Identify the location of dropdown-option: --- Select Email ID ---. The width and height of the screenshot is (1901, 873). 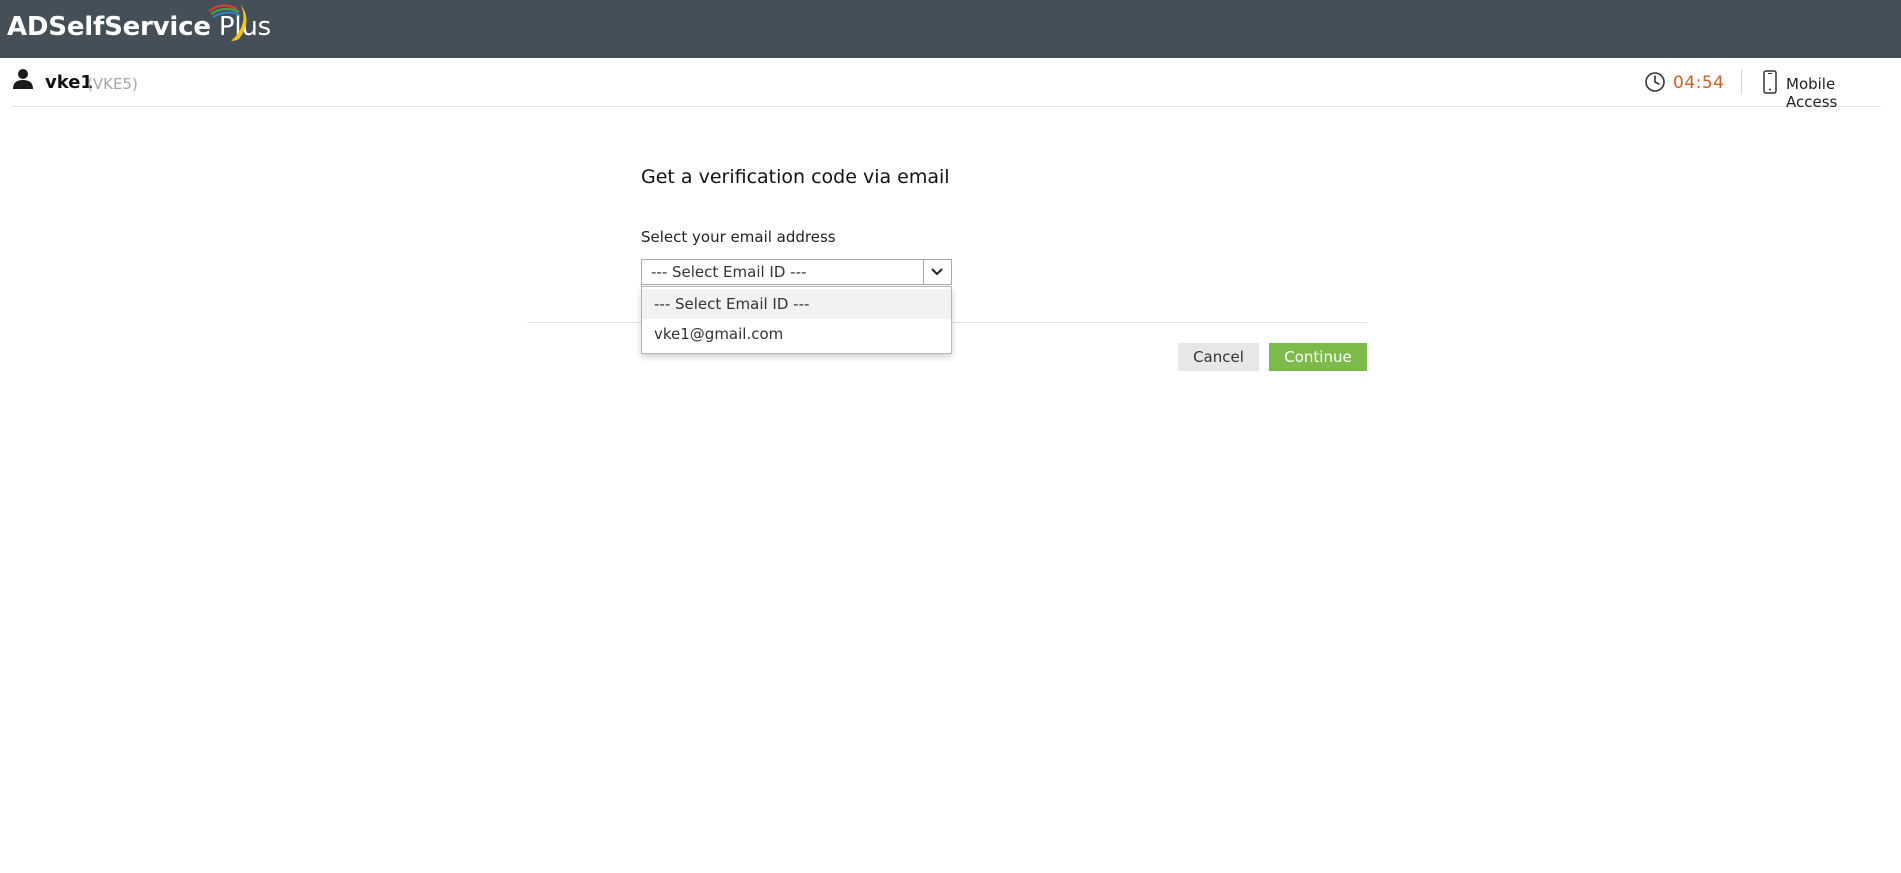
(796, 304).